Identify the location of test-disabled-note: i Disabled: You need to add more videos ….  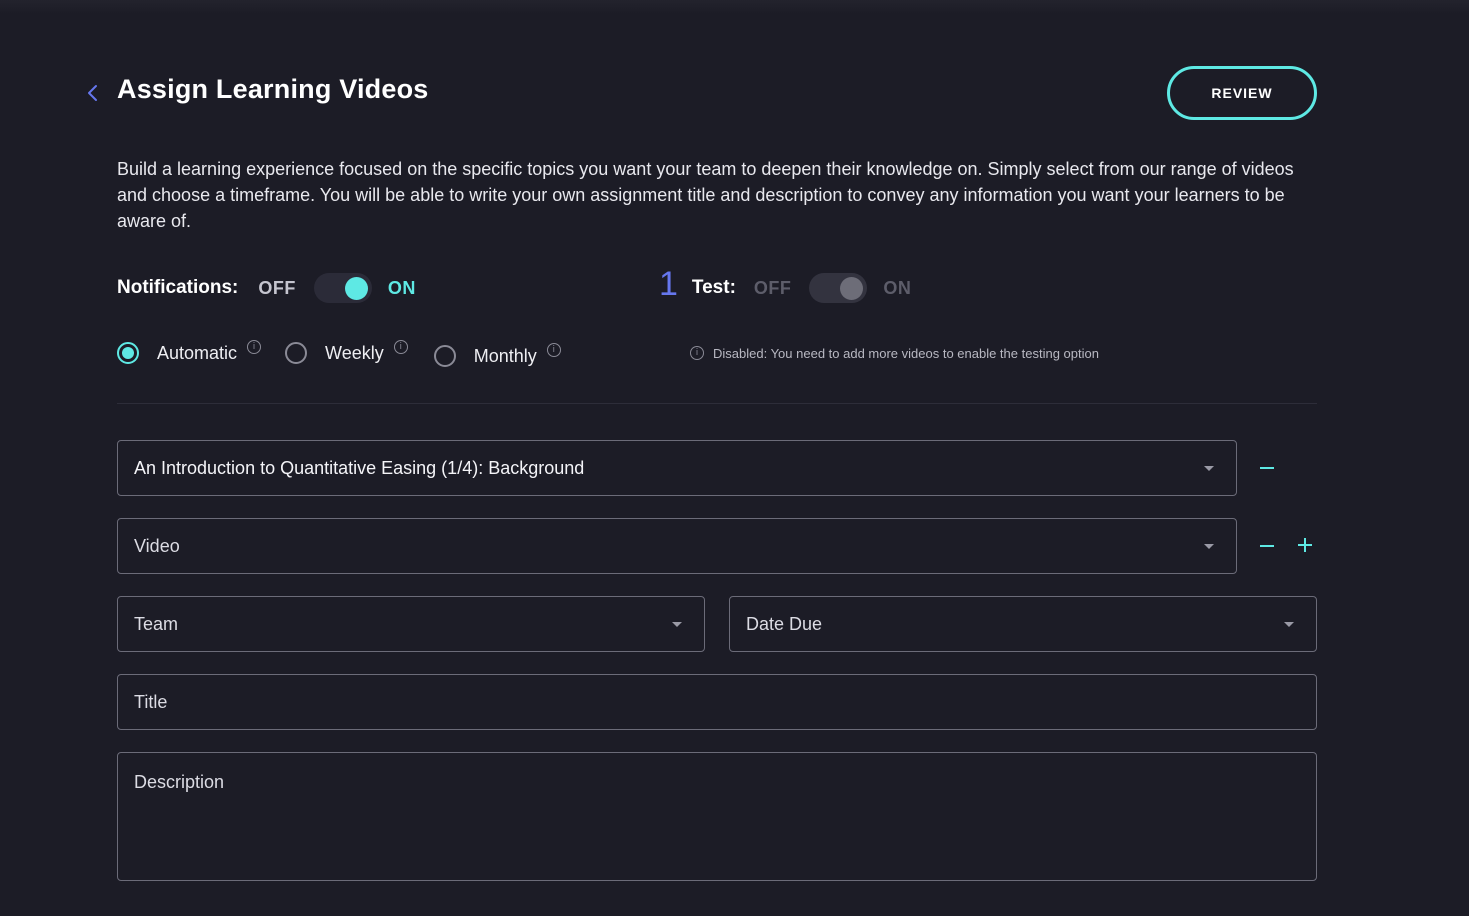
(894, 353).